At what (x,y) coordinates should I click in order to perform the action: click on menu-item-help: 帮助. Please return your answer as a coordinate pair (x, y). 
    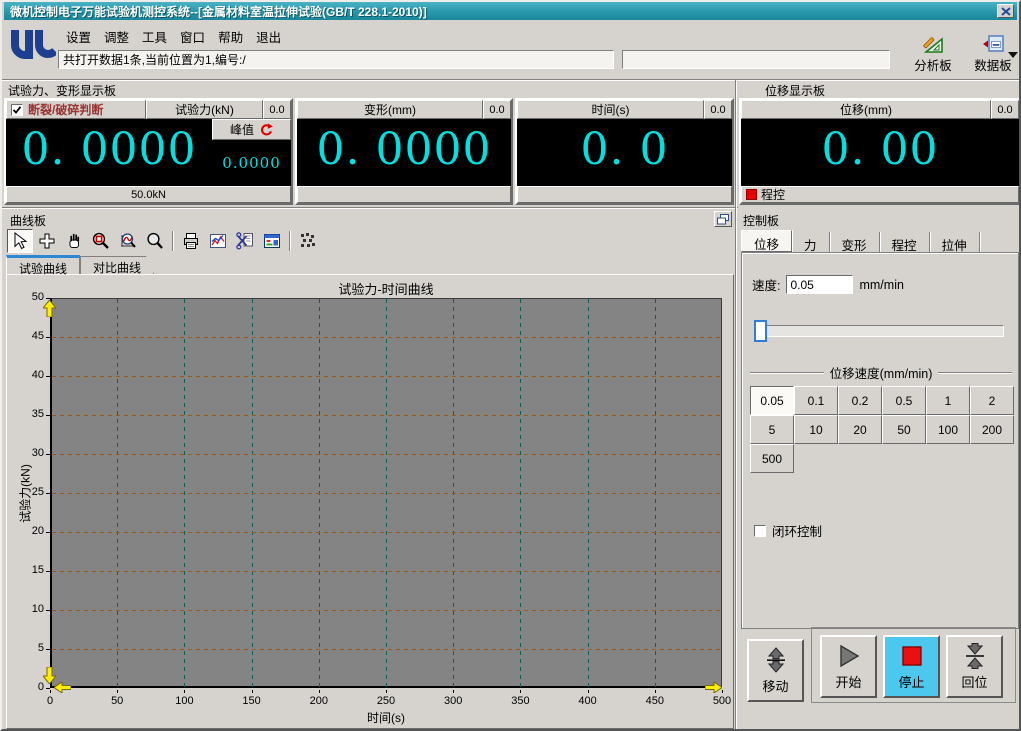
    Looking at the image, I should click on (230, 36).